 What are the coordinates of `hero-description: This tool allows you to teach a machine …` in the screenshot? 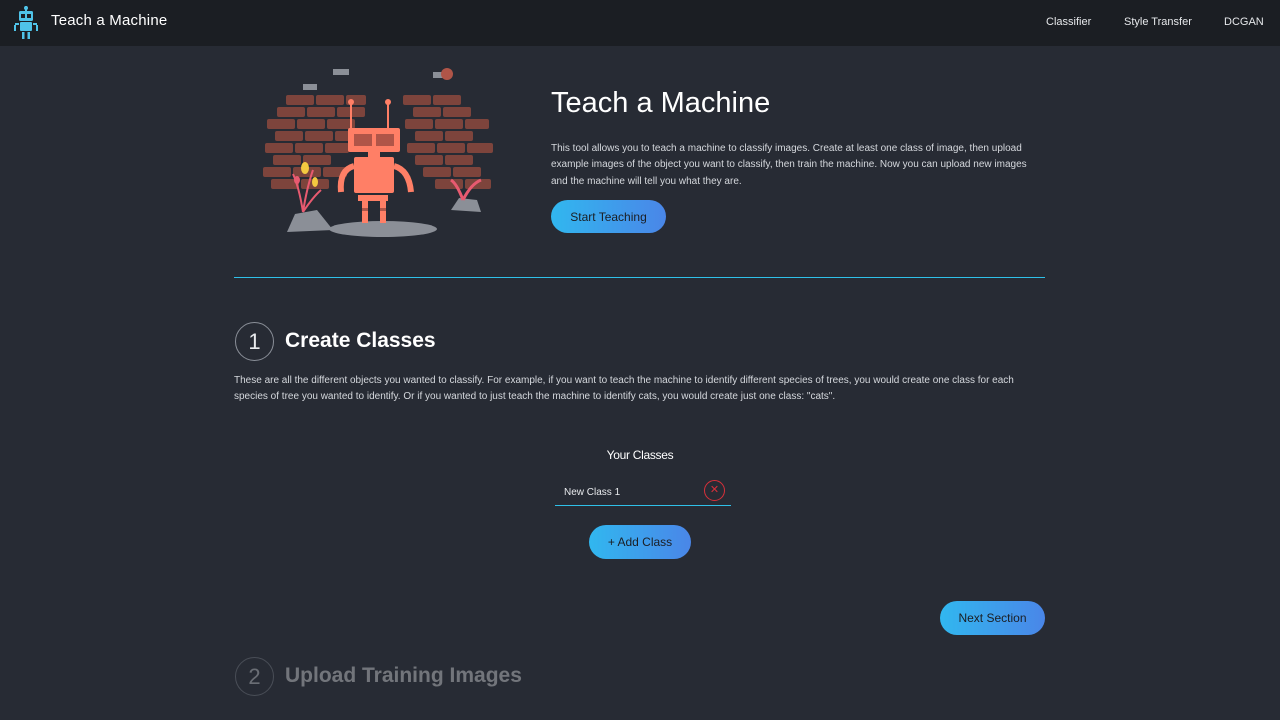 It's located at (789, 165).